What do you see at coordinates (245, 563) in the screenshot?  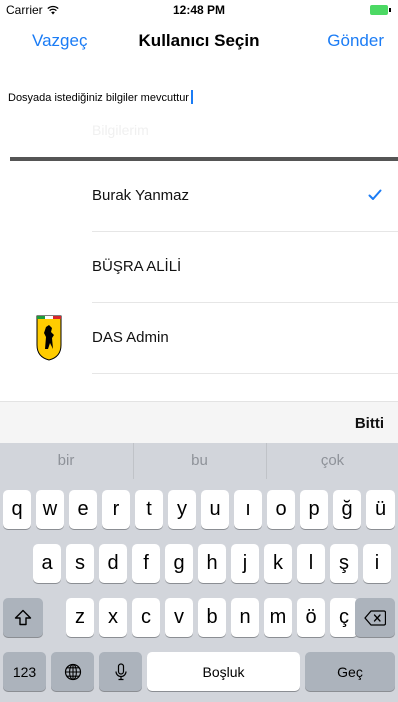 I see `key-j: j` at bounding box center [245, 563].